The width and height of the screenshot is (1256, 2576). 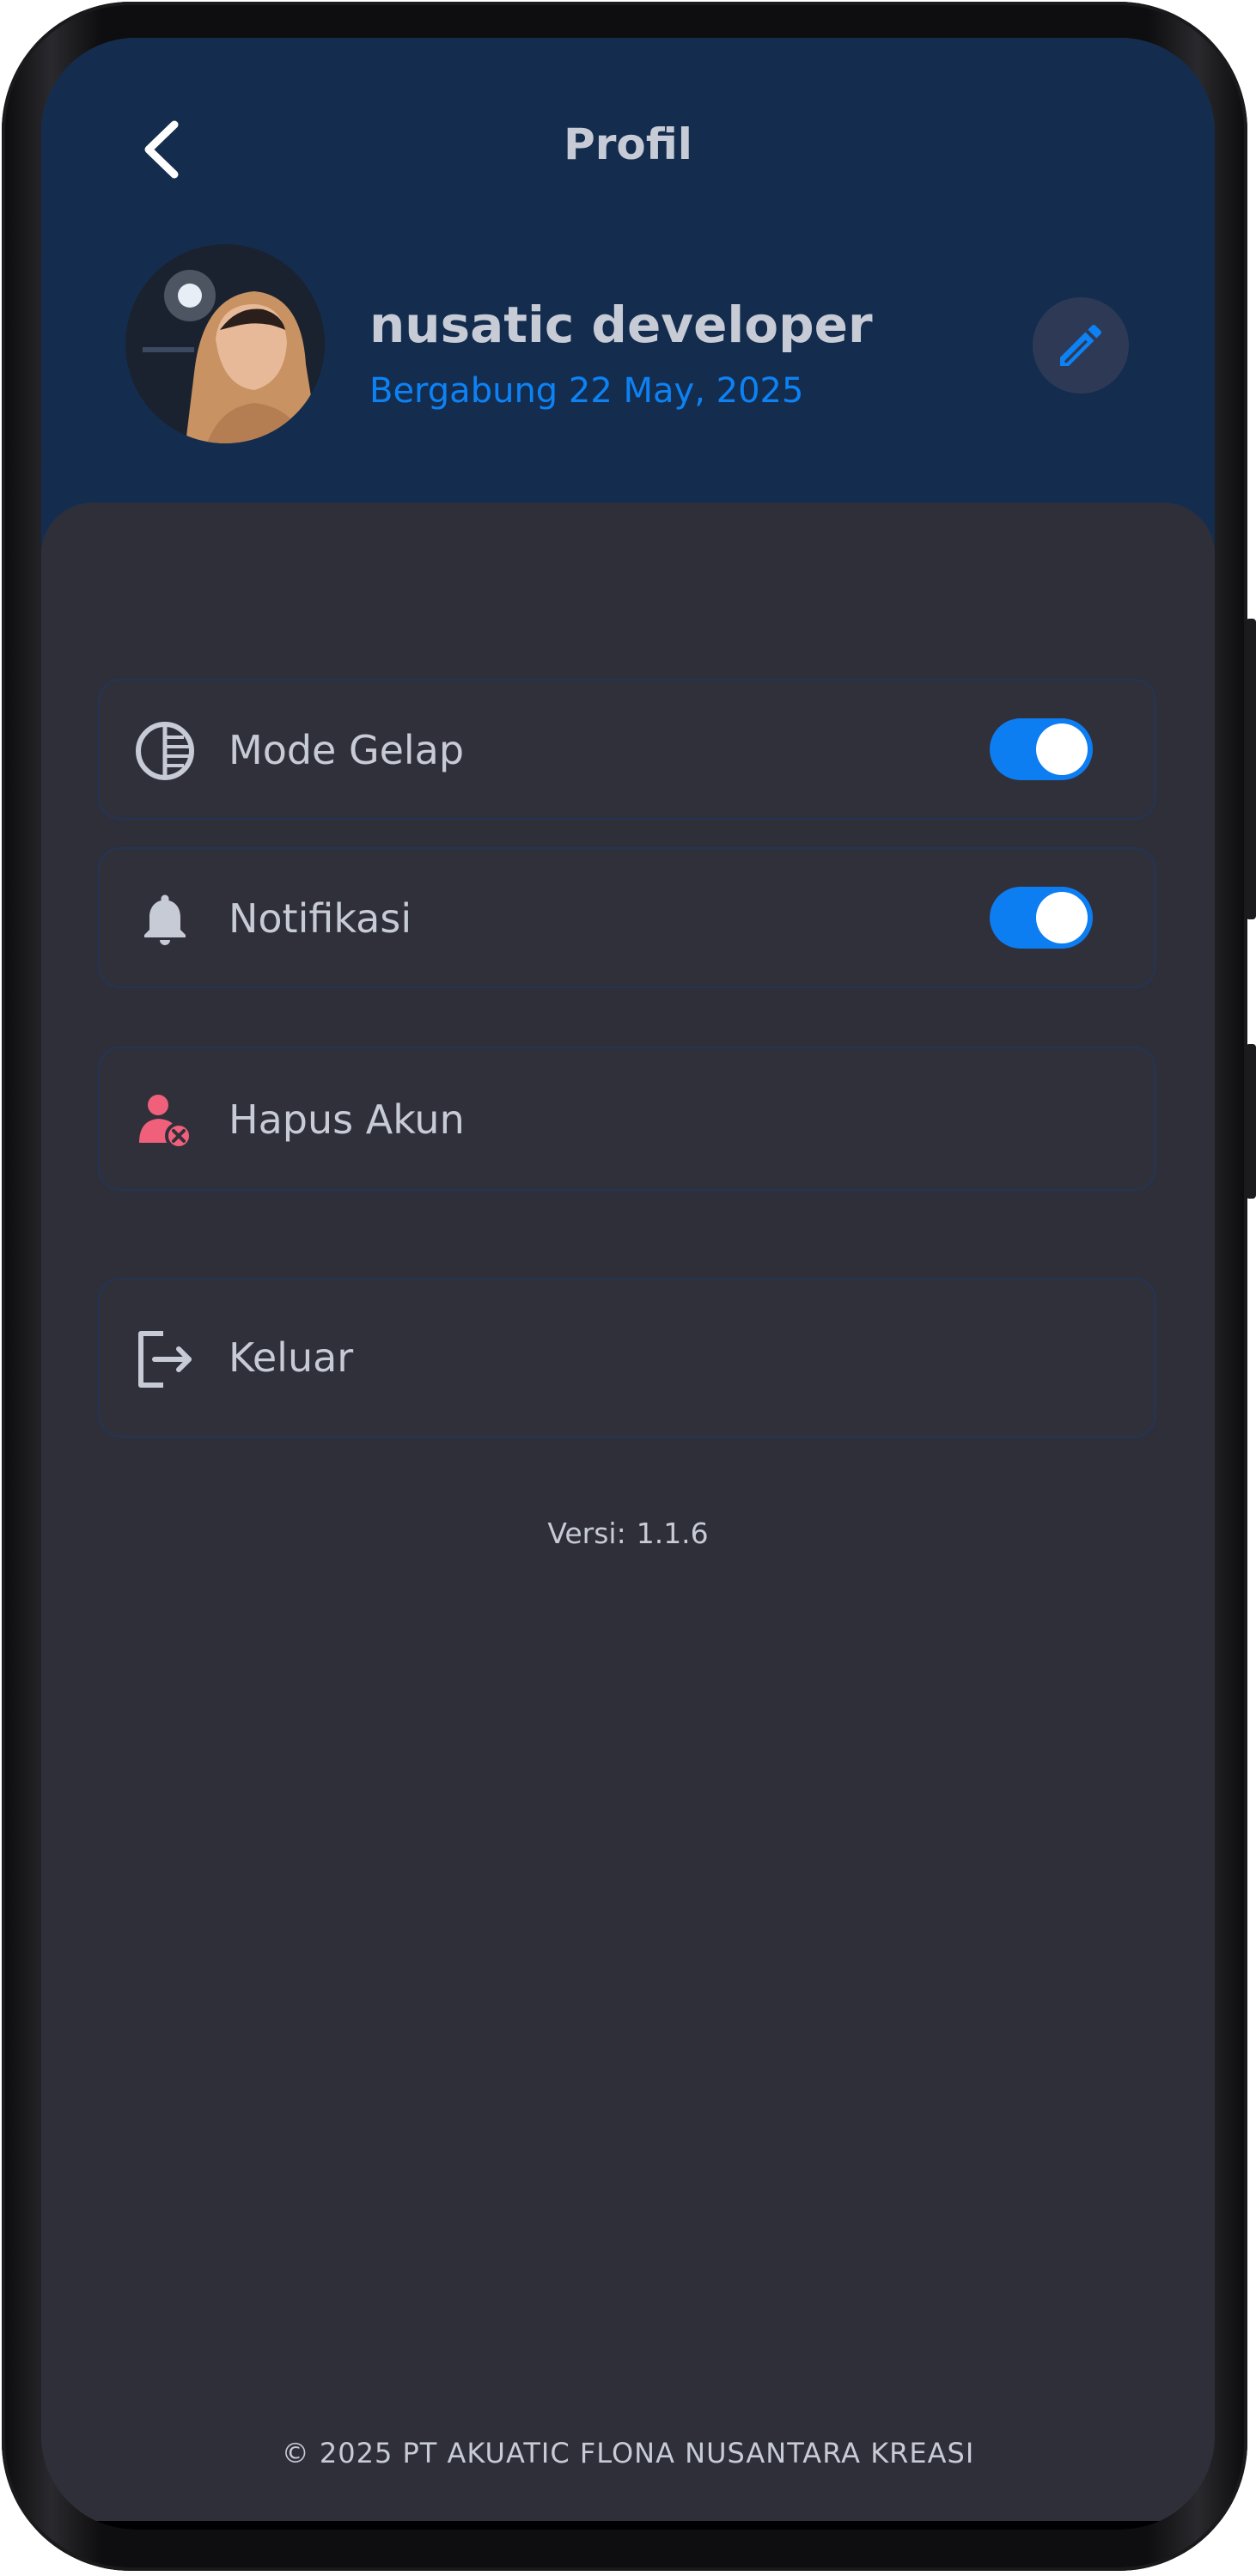 I want to click on joined-date: Bergabung 22 May, 2025, so click(x=586, y=391).